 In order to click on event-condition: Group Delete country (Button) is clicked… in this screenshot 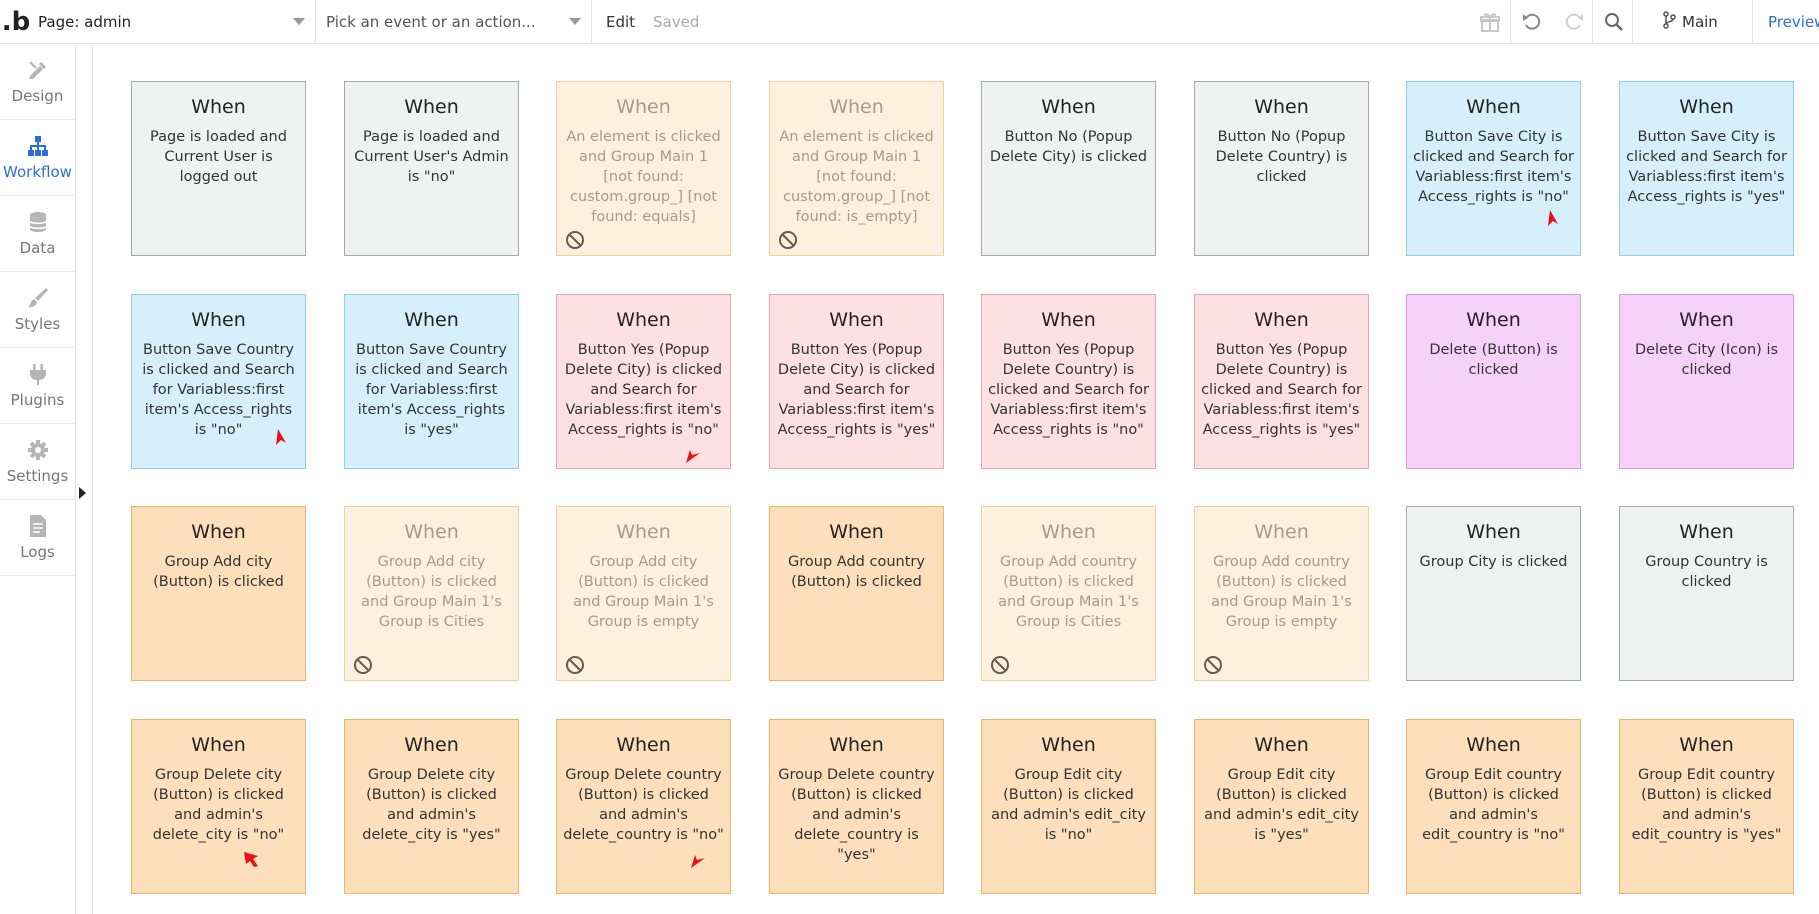, I will do `click(643, 805)`.